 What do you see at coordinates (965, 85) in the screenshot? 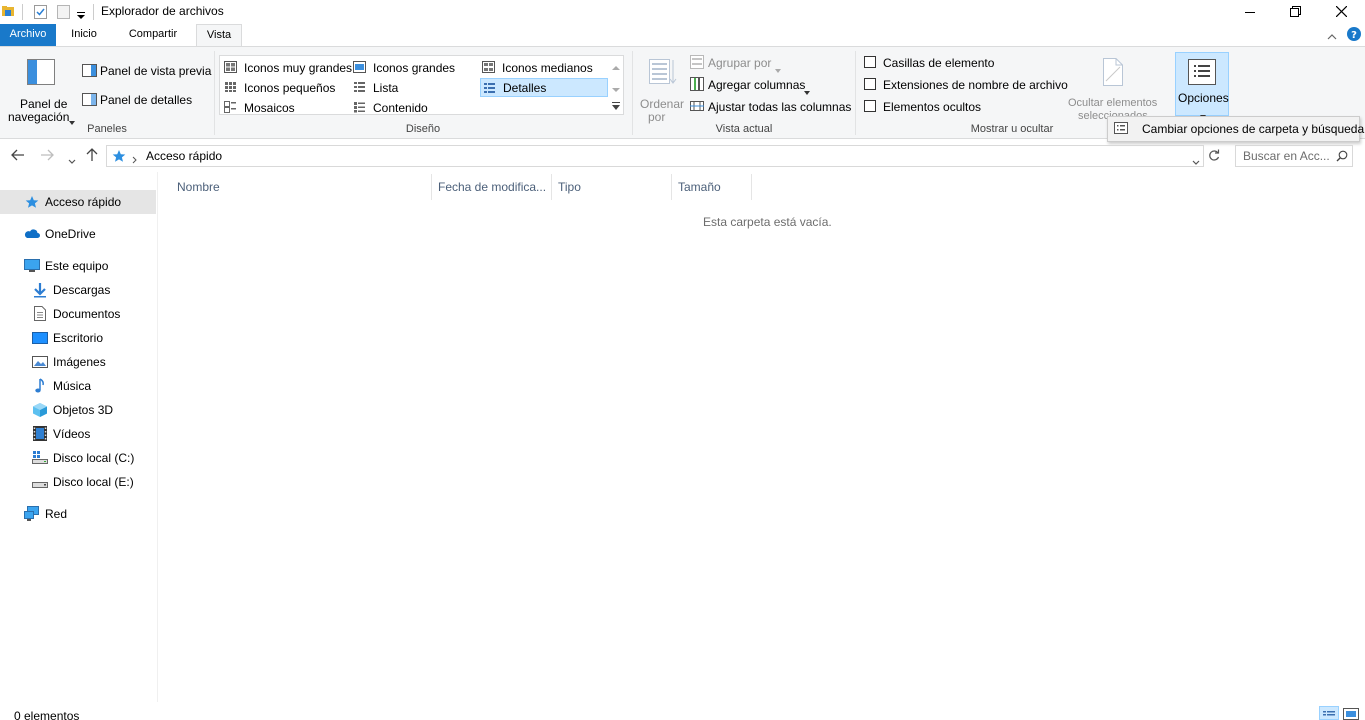
I see `file-extensions-option: Extensiones de nombre de archivo` at bounding box center [965, 85].